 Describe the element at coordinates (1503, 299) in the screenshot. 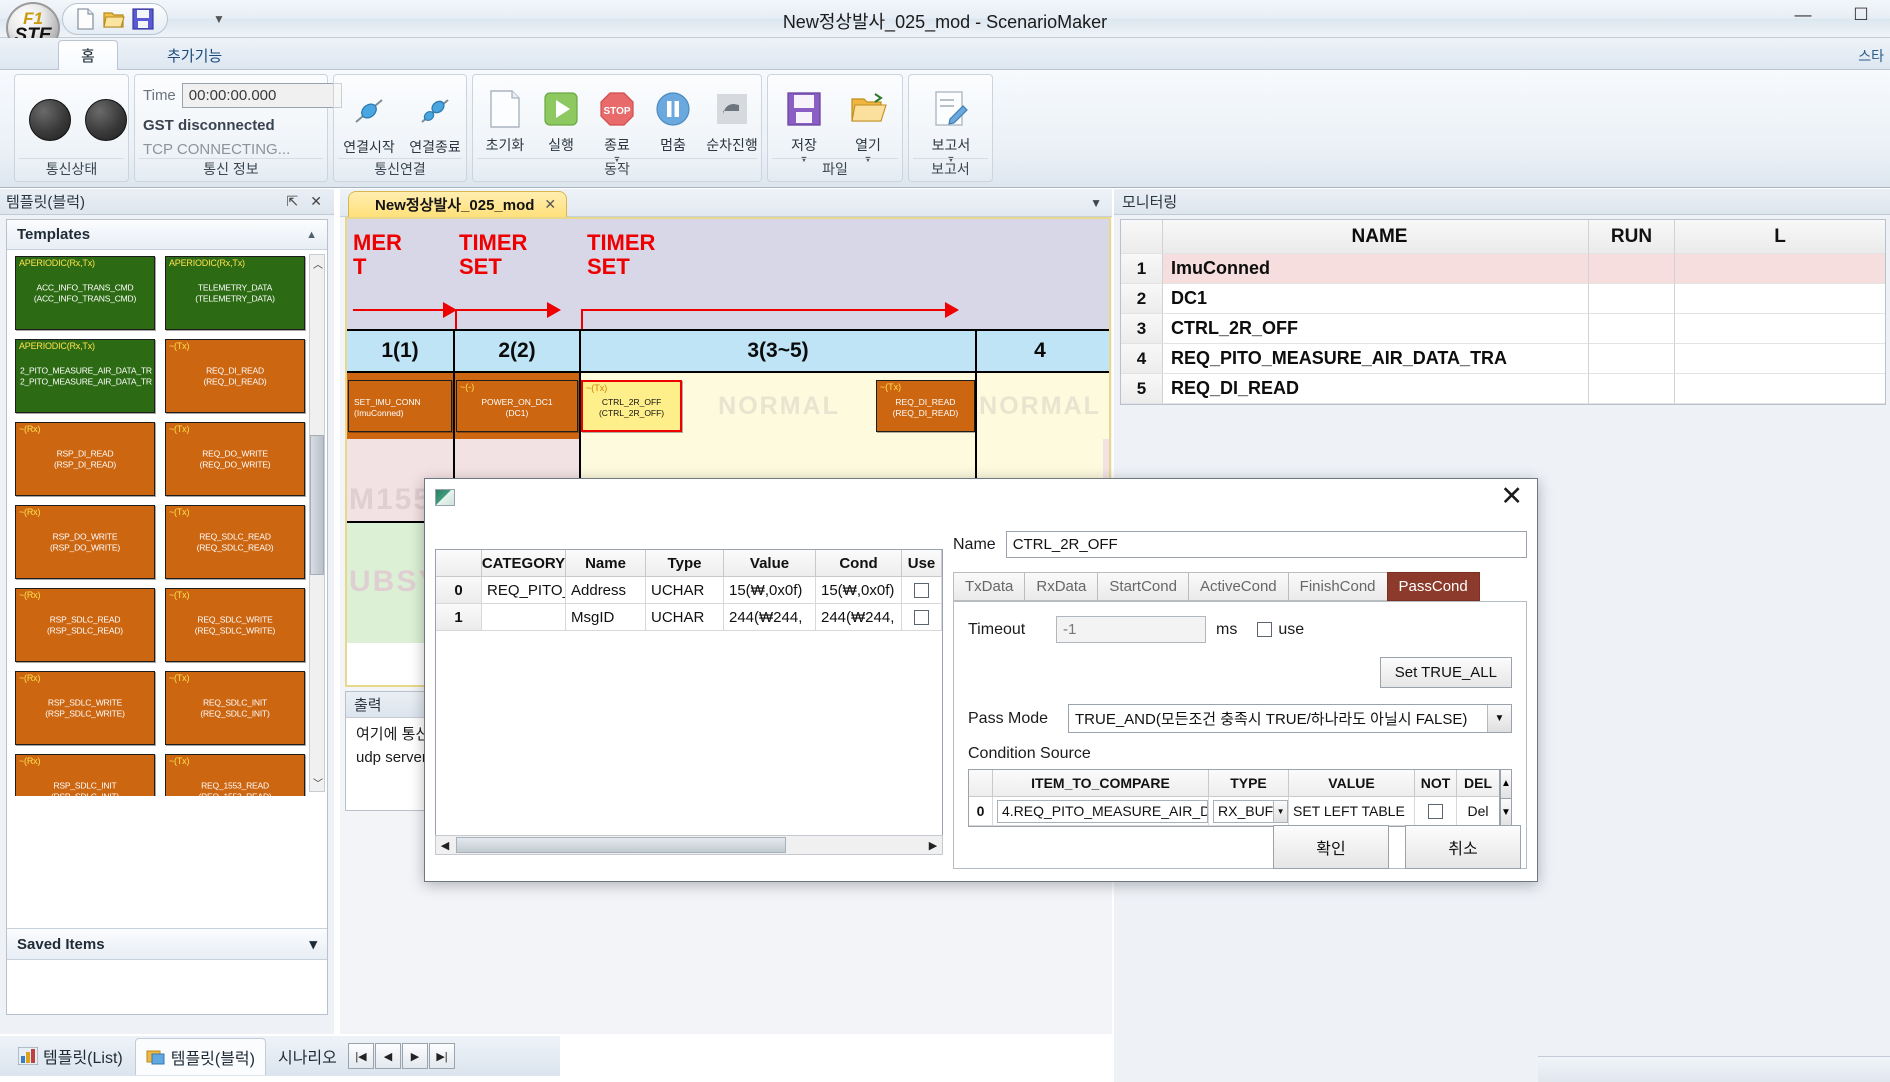

I see `monitoring-row: 2 DC1` at that location.